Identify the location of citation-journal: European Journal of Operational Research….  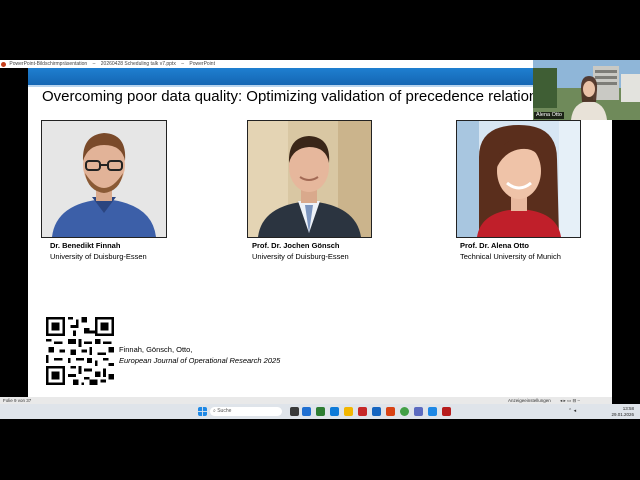
(200, 360).